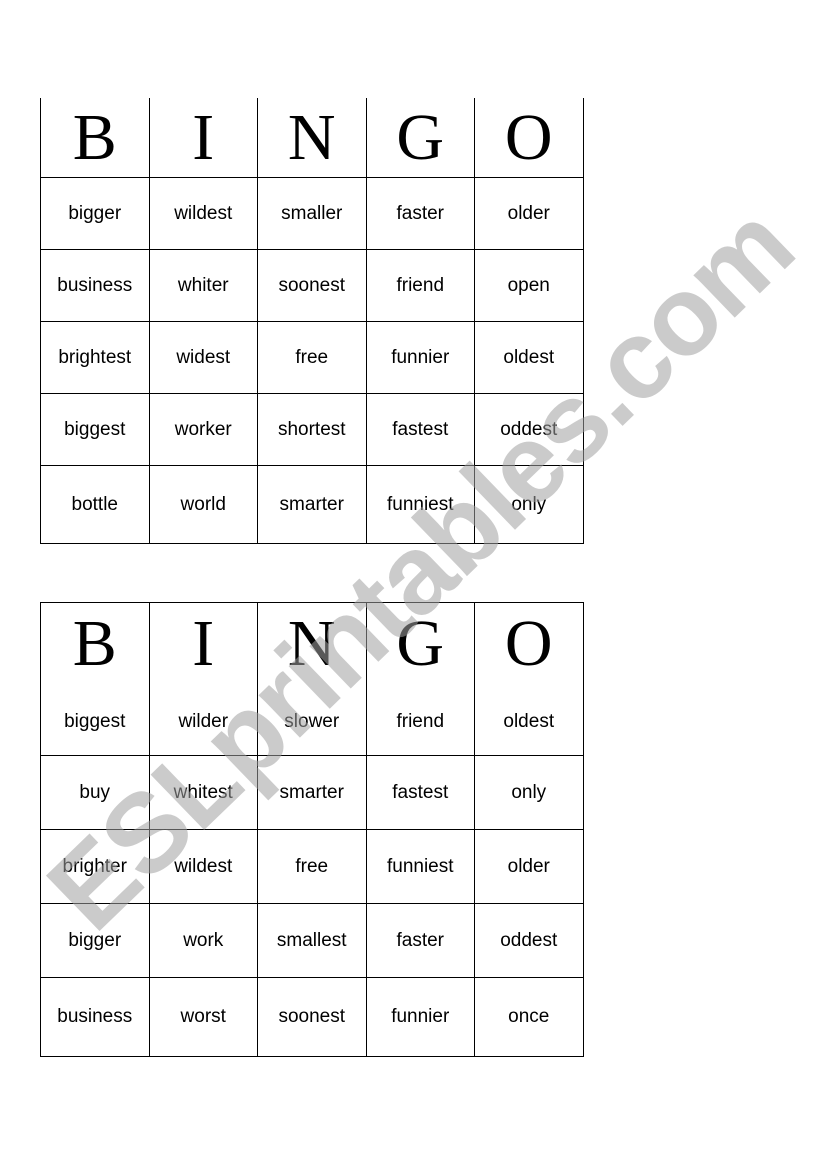  What do you see at coordinates (95, 357) in the screenshot?
I see `bingo-cell: brightest` at bounding box center [95, 357].